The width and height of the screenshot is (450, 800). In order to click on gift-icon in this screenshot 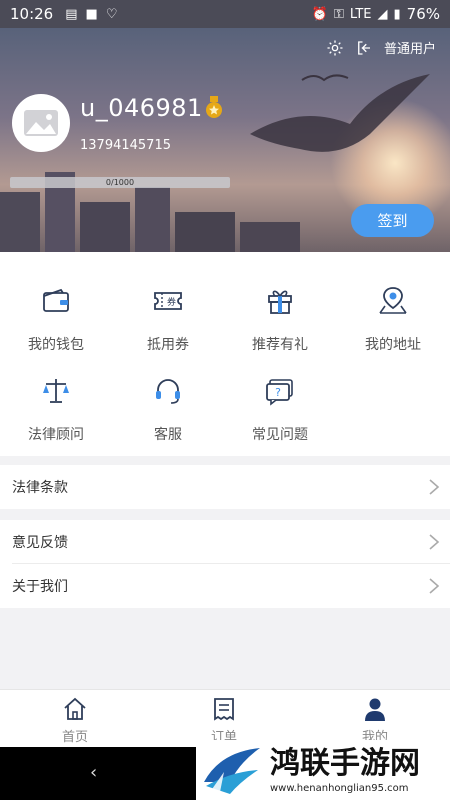, I will do `click(280, 302)`.